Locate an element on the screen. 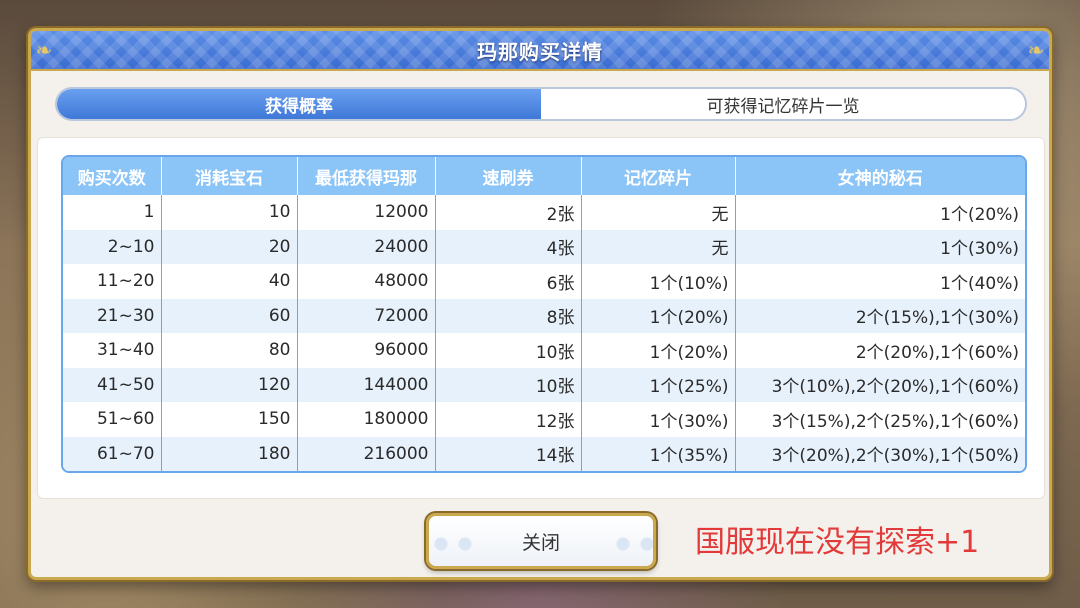 This screenshot has height=608, width=1080. table-cell: 216000 is located at coordinates (366, 453).